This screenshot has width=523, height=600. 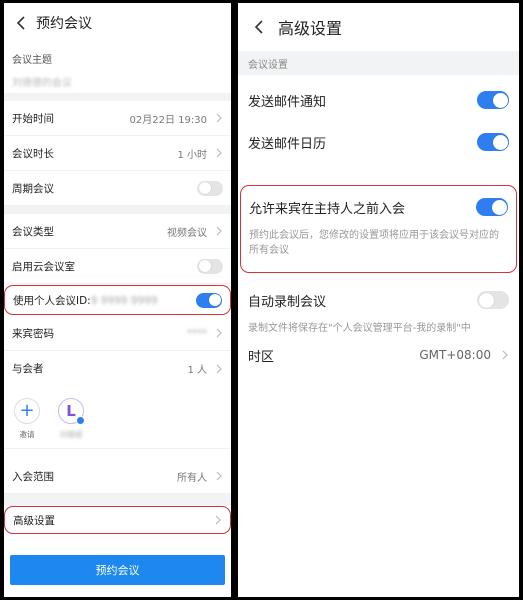 I want to click on page-title: 预约会议, so click(x=64, y=24).